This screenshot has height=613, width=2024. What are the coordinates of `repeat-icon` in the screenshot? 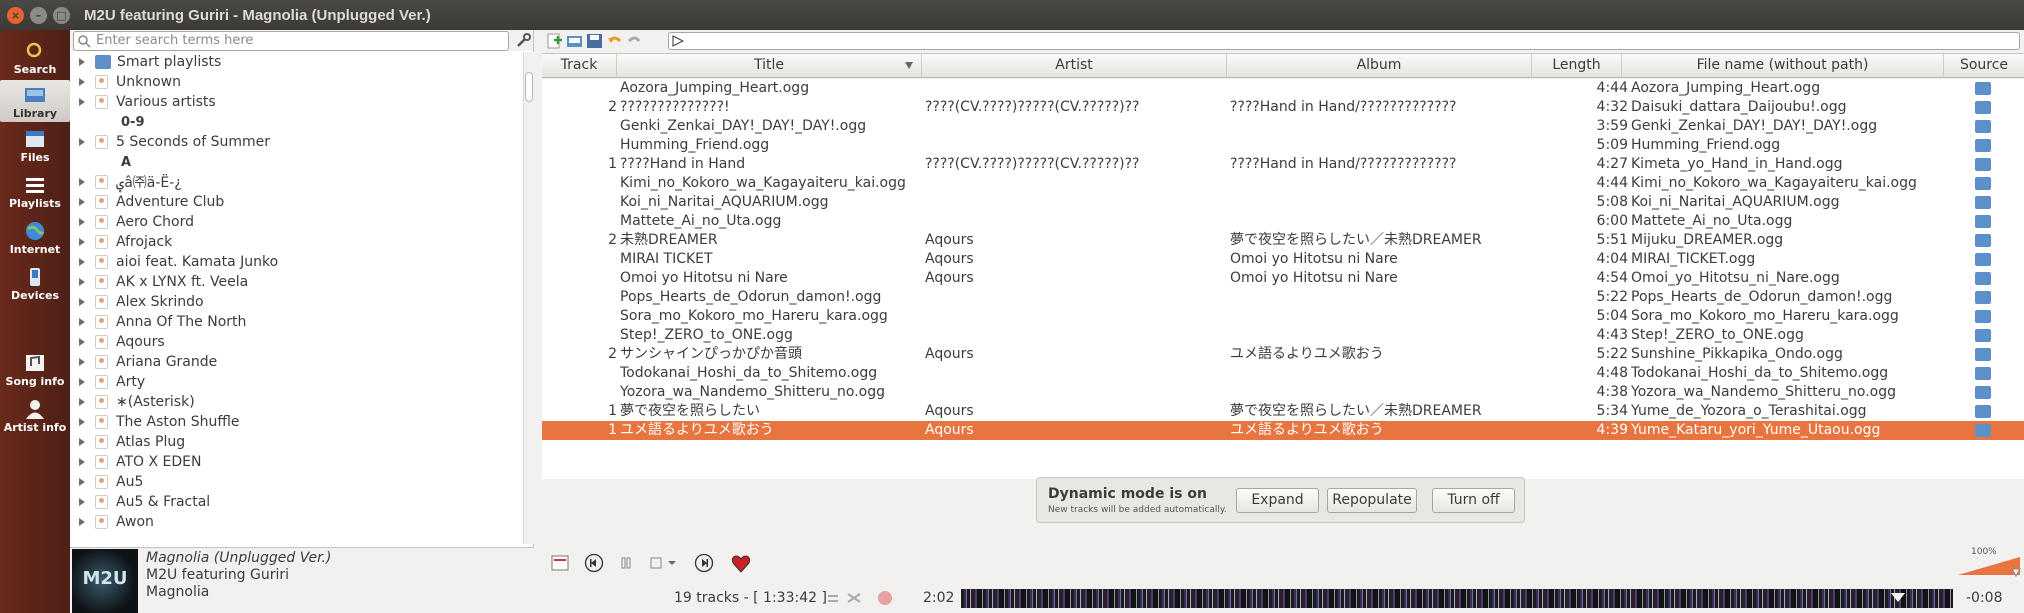 It's located at (834, 598).